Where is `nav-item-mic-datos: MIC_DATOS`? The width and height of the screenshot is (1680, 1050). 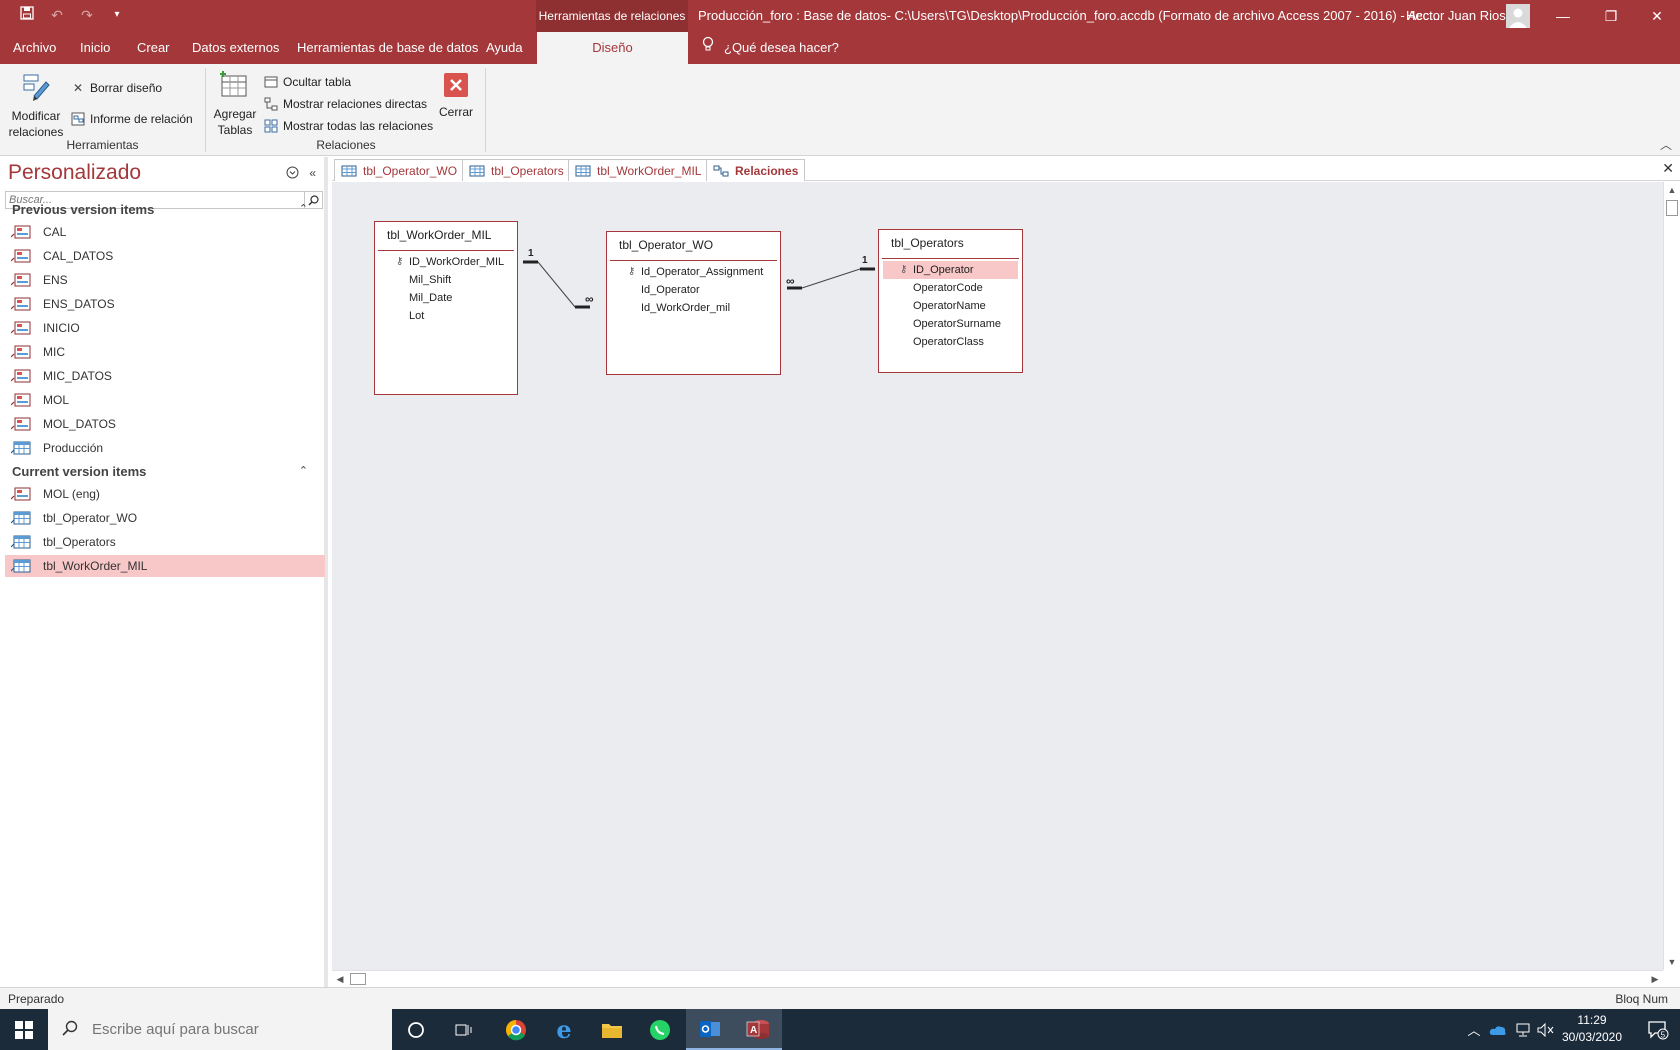 nav-item-mic-datos: MIC_DATOS is located at coordinates (165, 376).